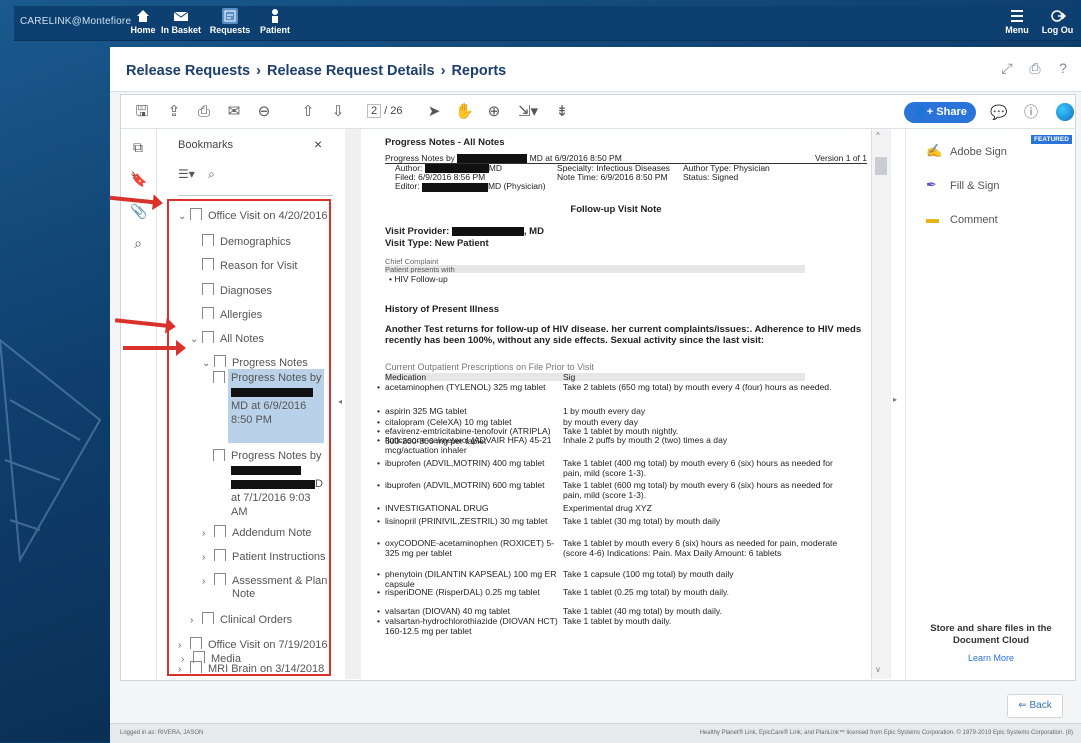 This screenshot has width=1081, height=743. What do you see at coordinates (51, 451) in the screenshot?
I see `background-antenna-graphic` at bounding box center [51, 451].